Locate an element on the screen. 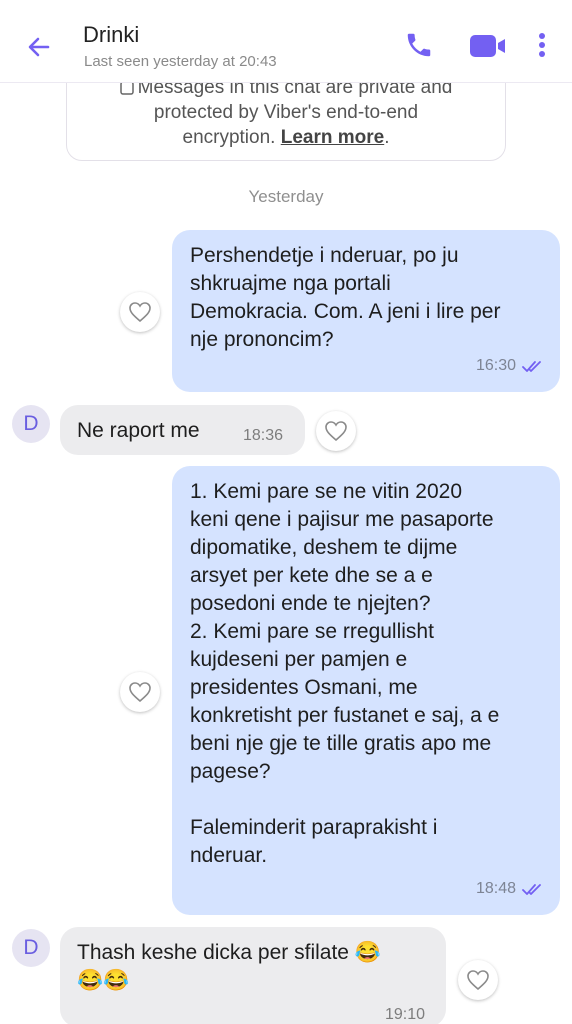 The height and width of the screenshot is (1024, 572). video-call-button is located at coordinates (488, 46).